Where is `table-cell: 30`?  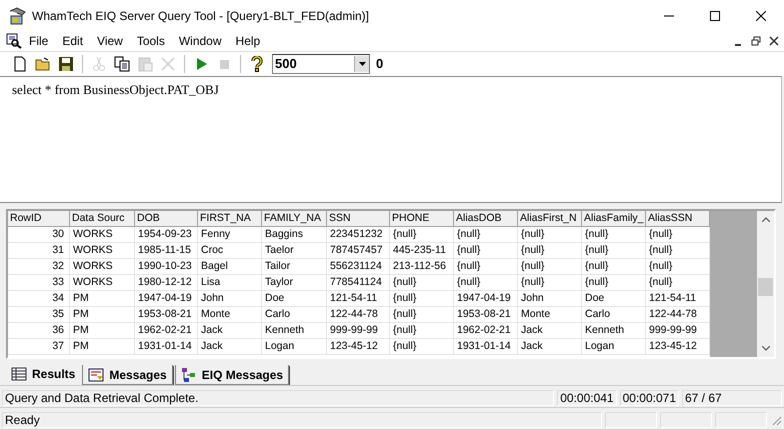 table-cell: 30 is located at coordinates (39, 235).